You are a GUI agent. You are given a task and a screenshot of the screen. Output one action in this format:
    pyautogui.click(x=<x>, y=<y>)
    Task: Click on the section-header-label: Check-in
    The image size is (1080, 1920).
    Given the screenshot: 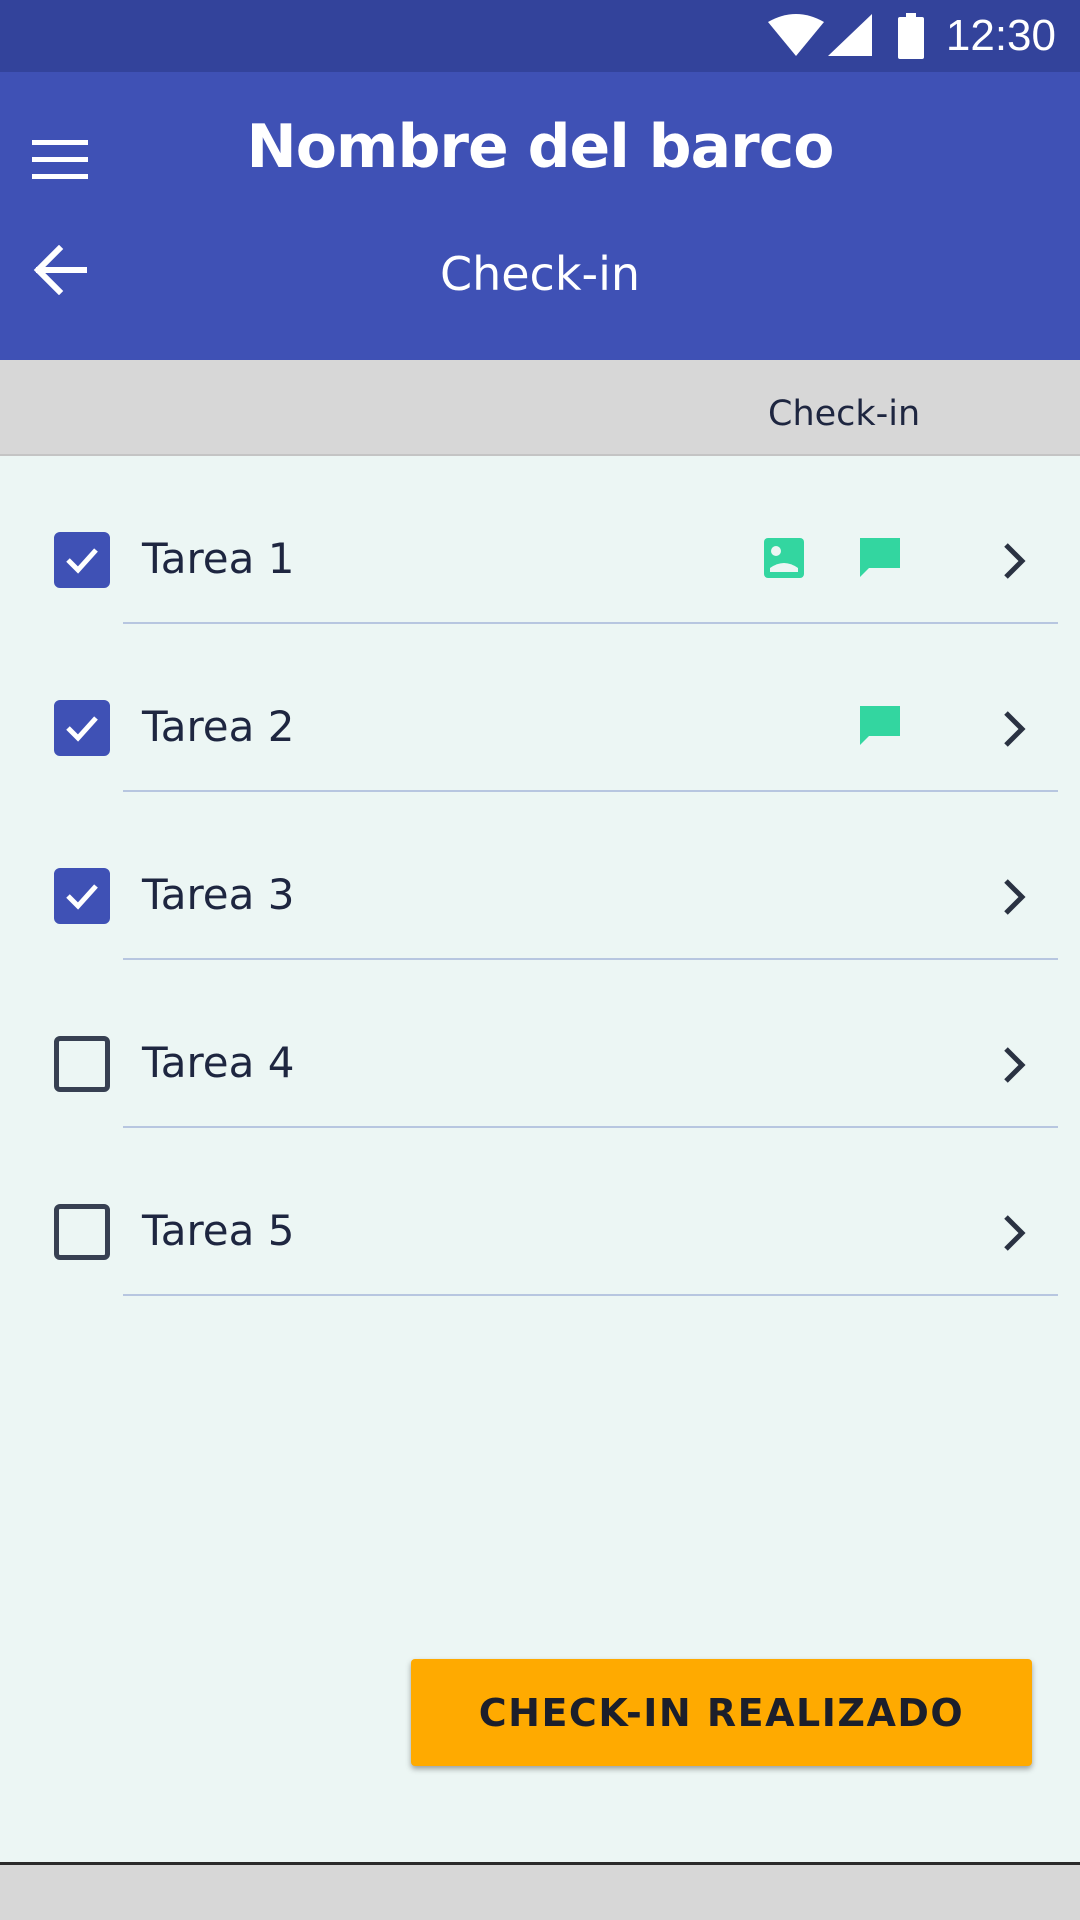 What is the action you would take?
    pyautogui.click(x=844, y=414)
    